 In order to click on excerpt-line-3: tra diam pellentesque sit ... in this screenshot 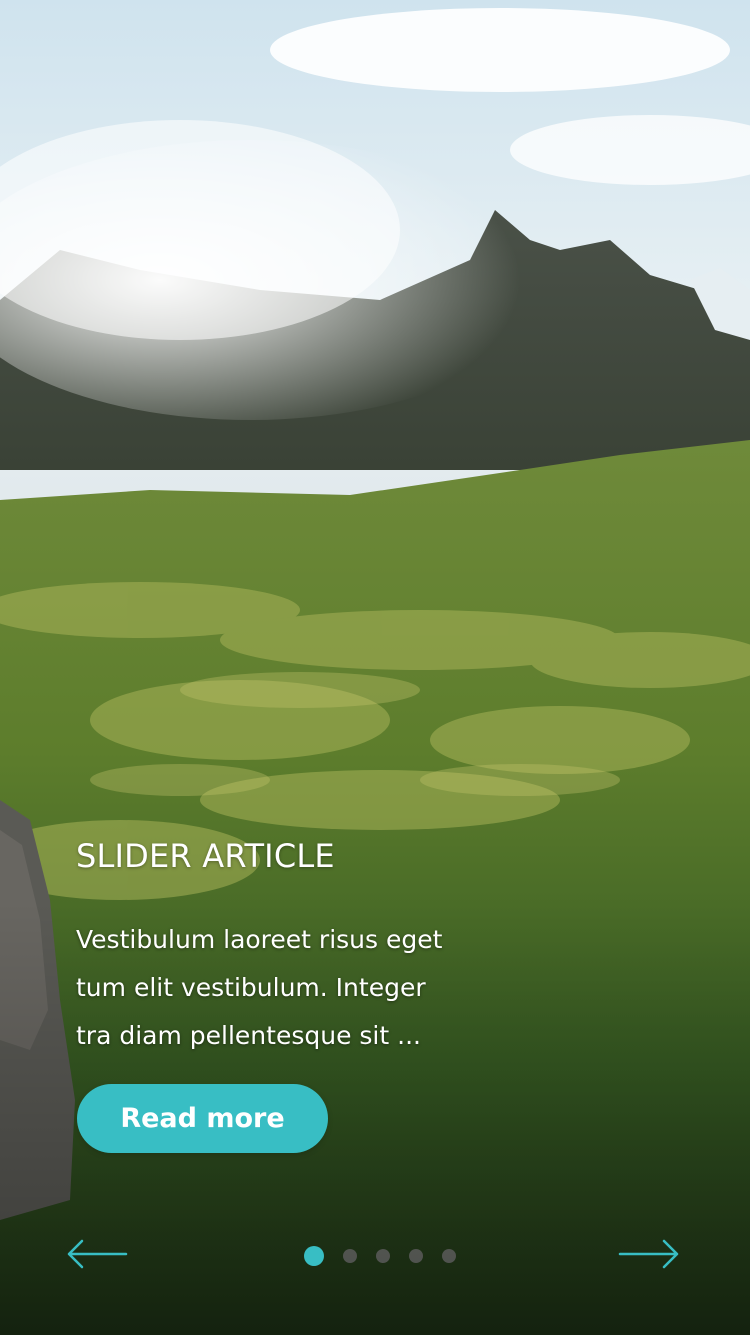, I will do `click(248, 1035)`.